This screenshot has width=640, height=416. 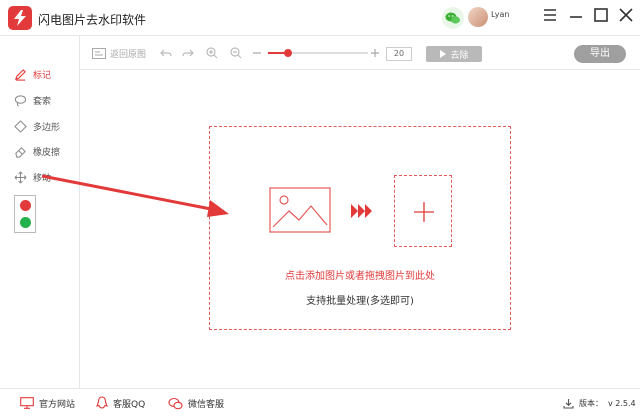 What do you see at coordinates (47, 127) in the screenshot?
I see `tool-polygon-label: 多边形` at bounding box center [47, 127].